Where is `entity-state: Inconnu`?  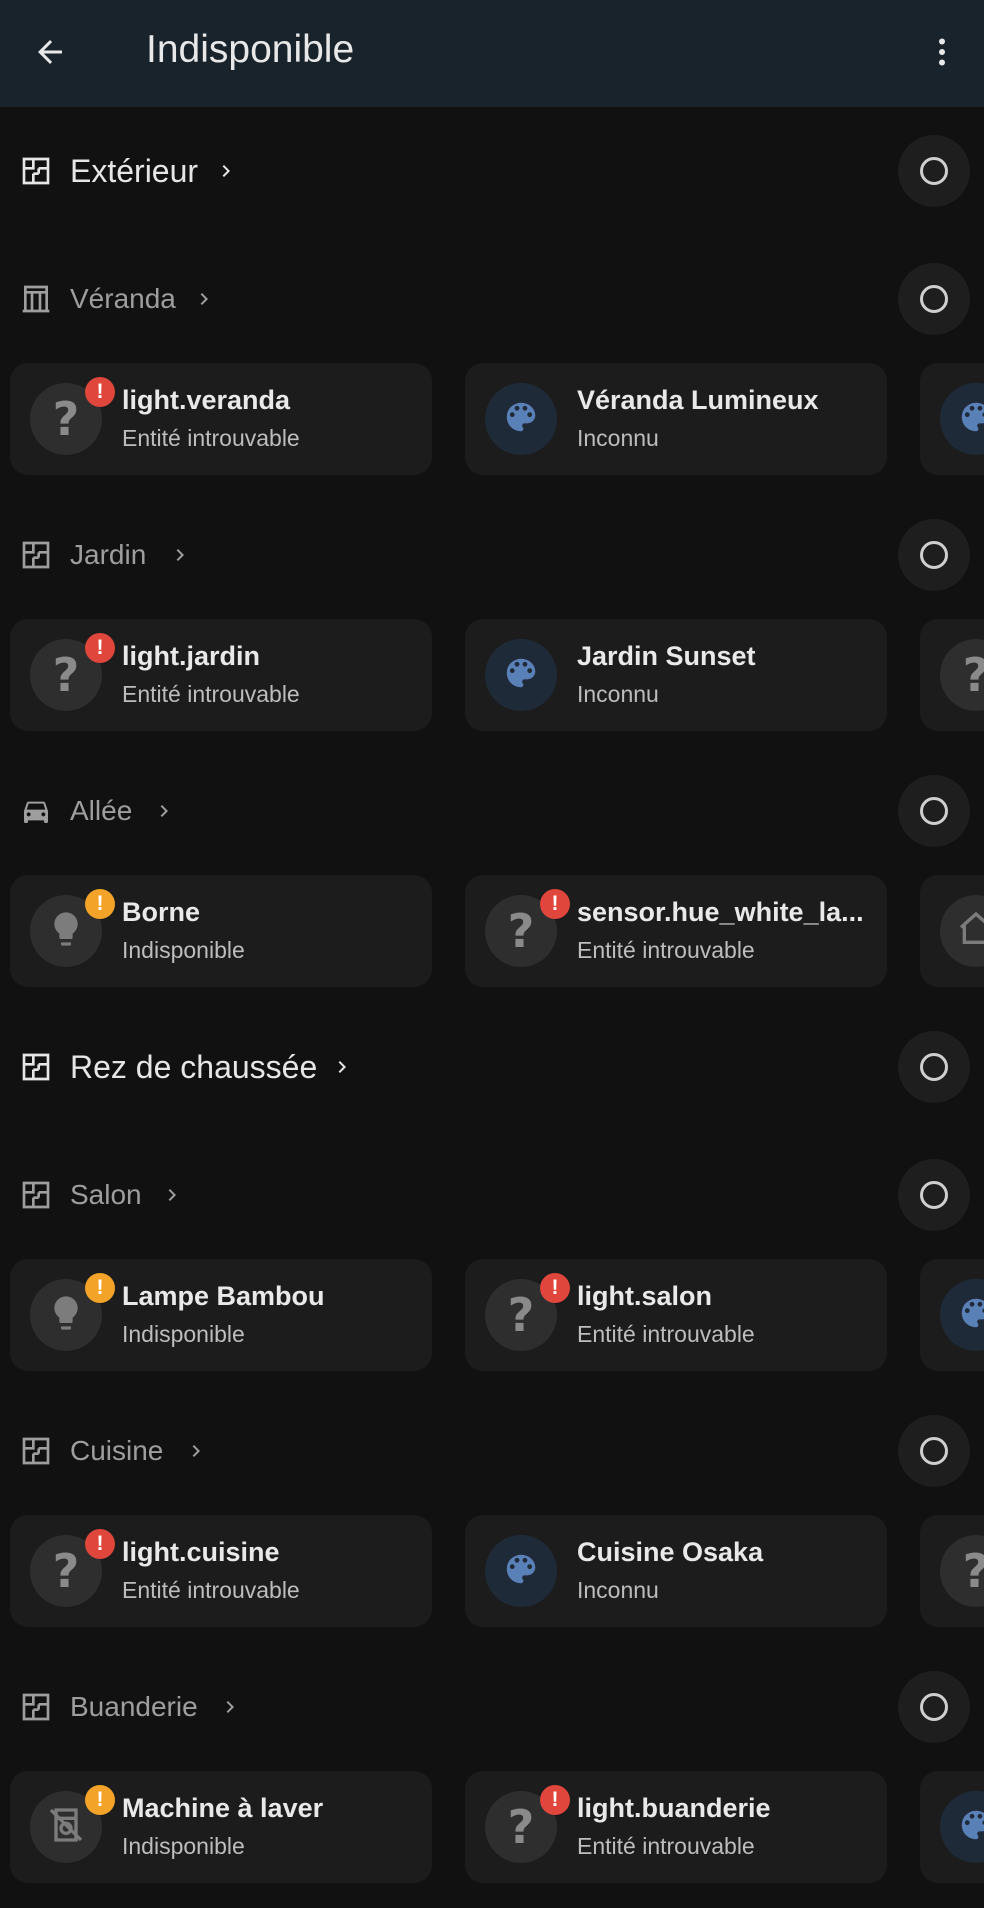 entity-state: Inconnu is located at coordinates (618, 694).